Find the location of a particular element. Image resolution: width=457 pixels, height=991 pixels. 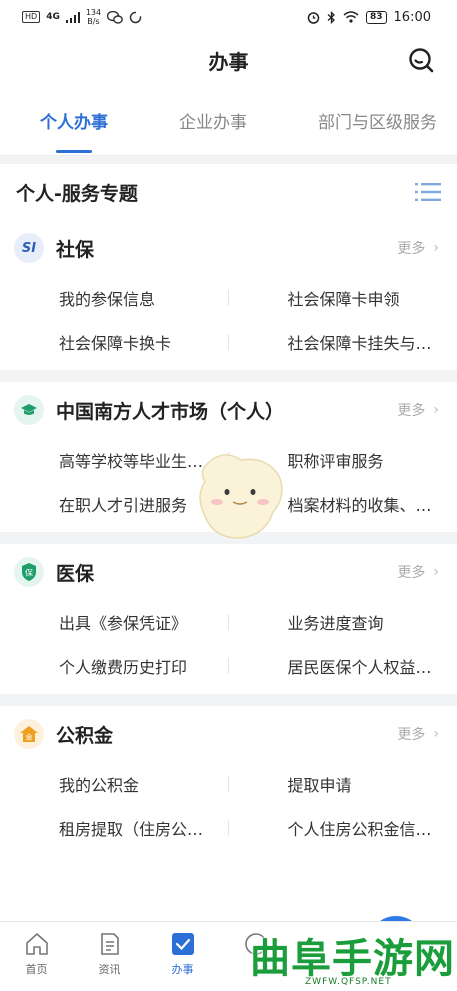

speed-unit: B/s is located at coordinates (93, 21).